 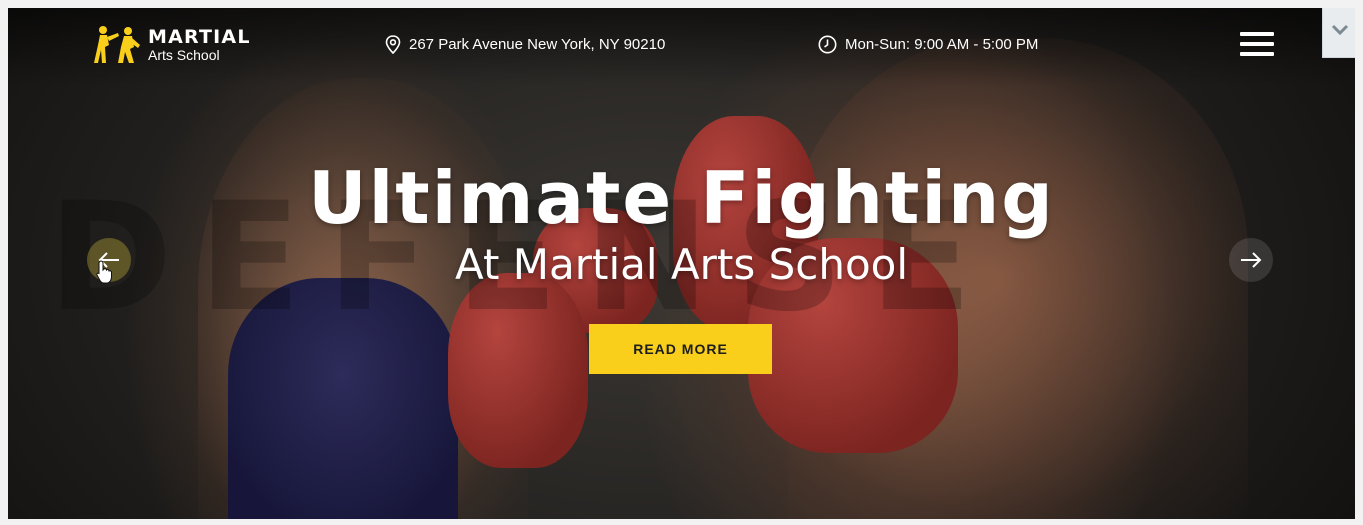 What do you see at coordinates (199, 37) in the screenshot?
I see `logo-title: MARTIAL` at bounding box center [199, 37].